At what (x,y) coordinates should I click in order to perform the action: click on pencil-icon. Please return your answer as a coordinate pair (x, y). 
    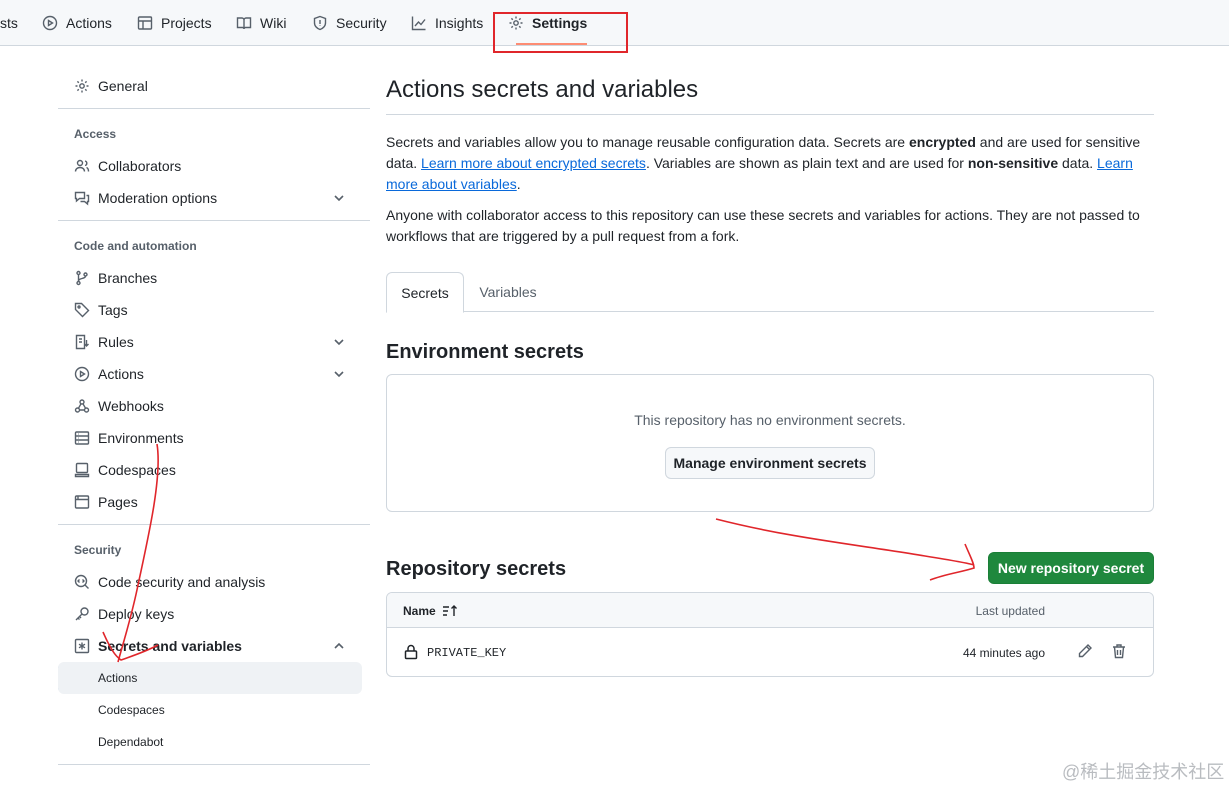
    Looking at the image, I should click on (1085, 651).